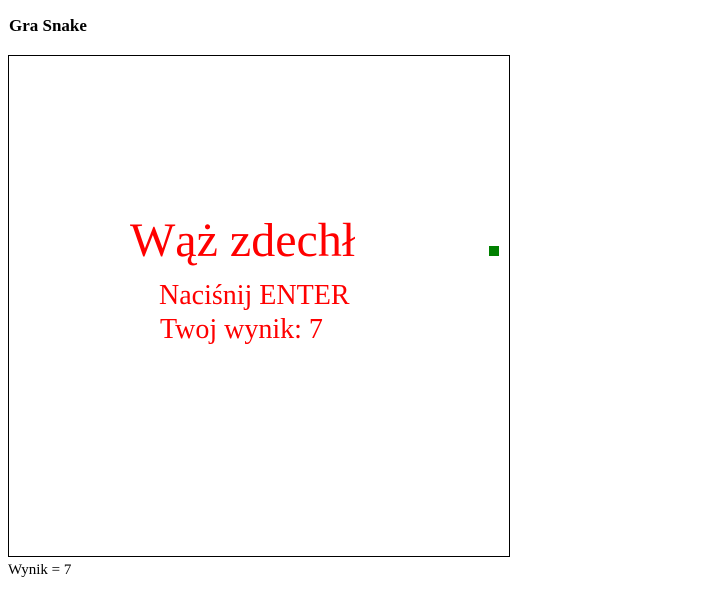 The image size is (711, 605). What do you see at coordinates (241, 329) in the screenshot?
I see `final-score-message: Twoj wynik: 7` at bounding box center [241, 329].